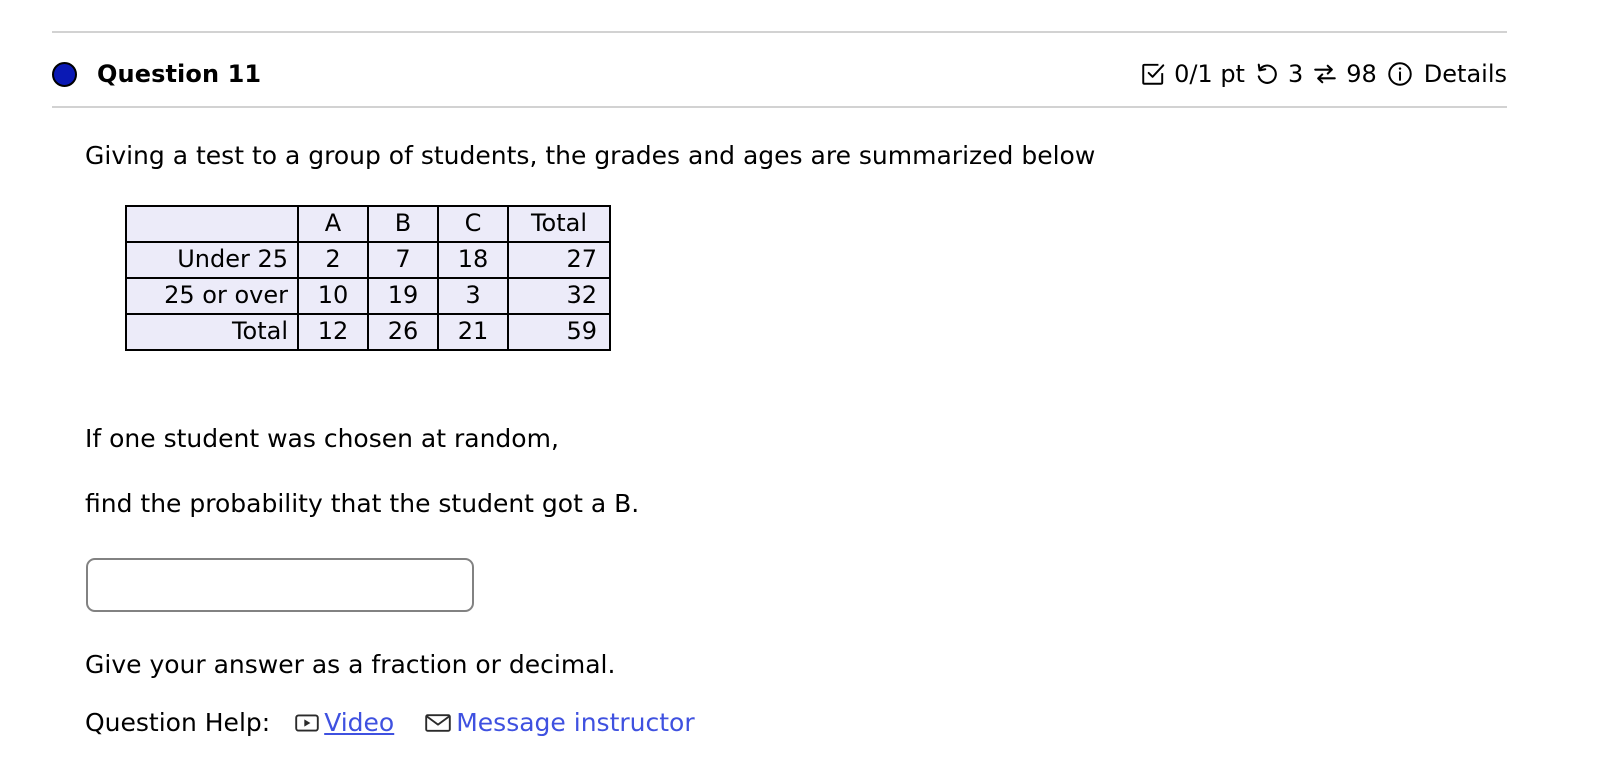 The image size is (1600, 764). I want to click on cell-total-c: 21, so click(473, 332).